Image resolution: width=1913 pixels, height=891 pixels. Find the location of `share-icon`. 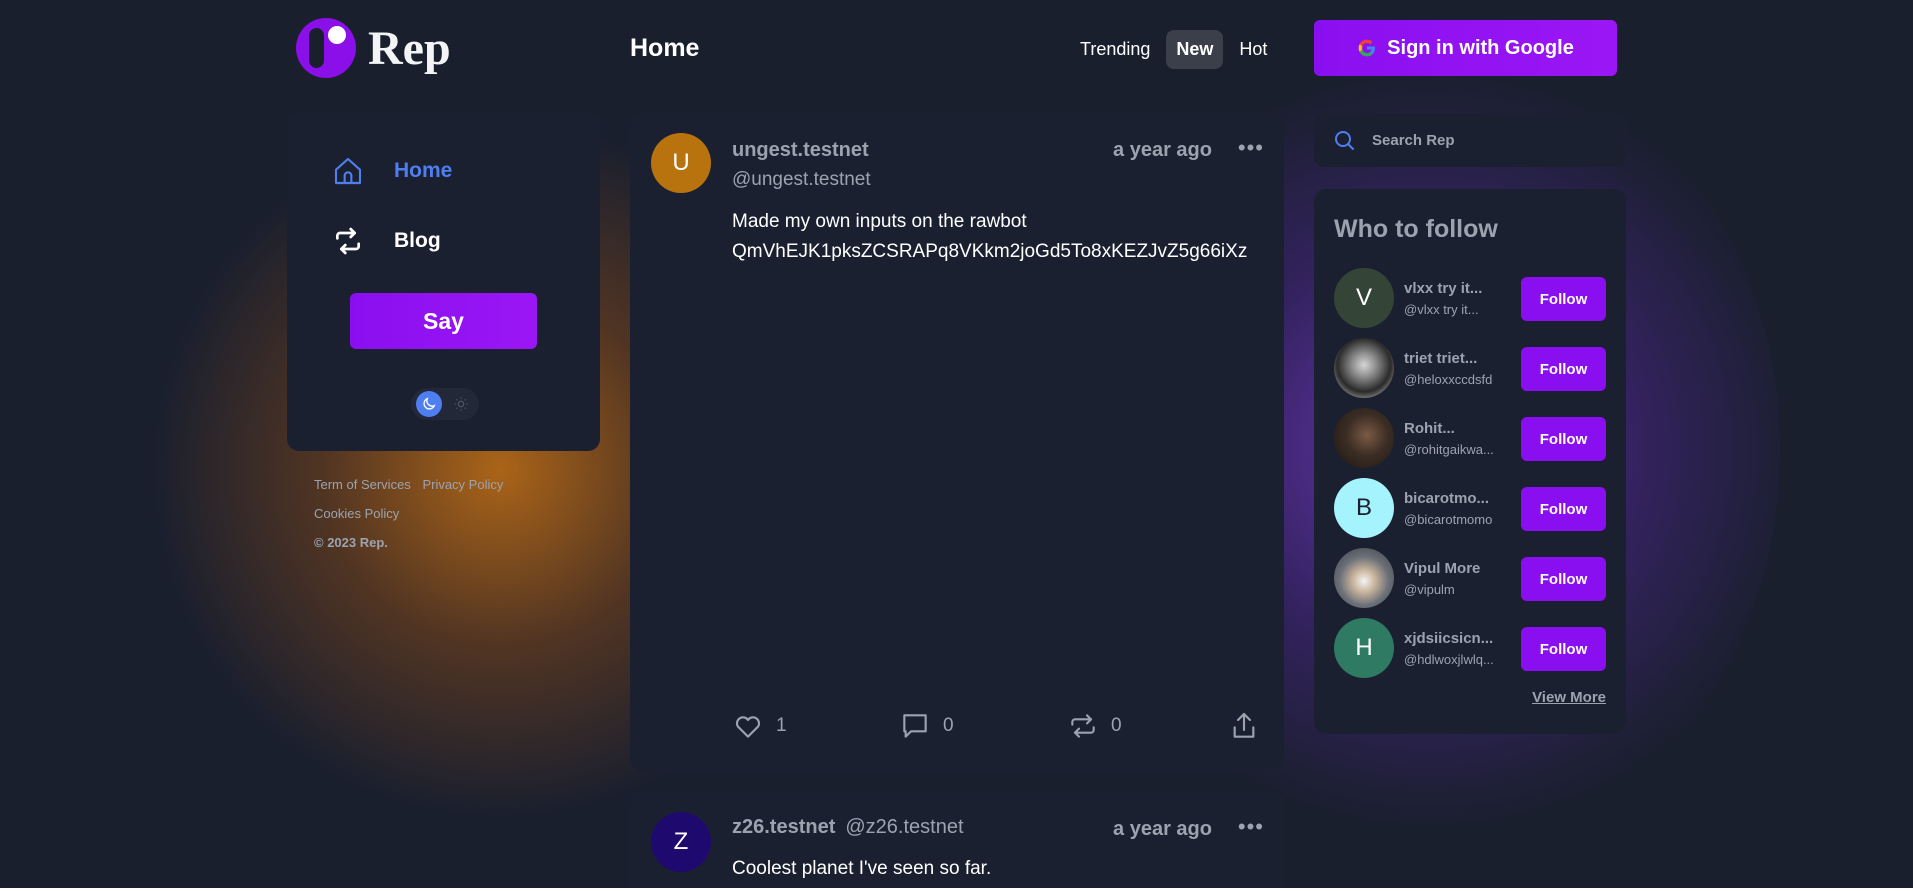

share-icon is located at coordinates (1244, 725).